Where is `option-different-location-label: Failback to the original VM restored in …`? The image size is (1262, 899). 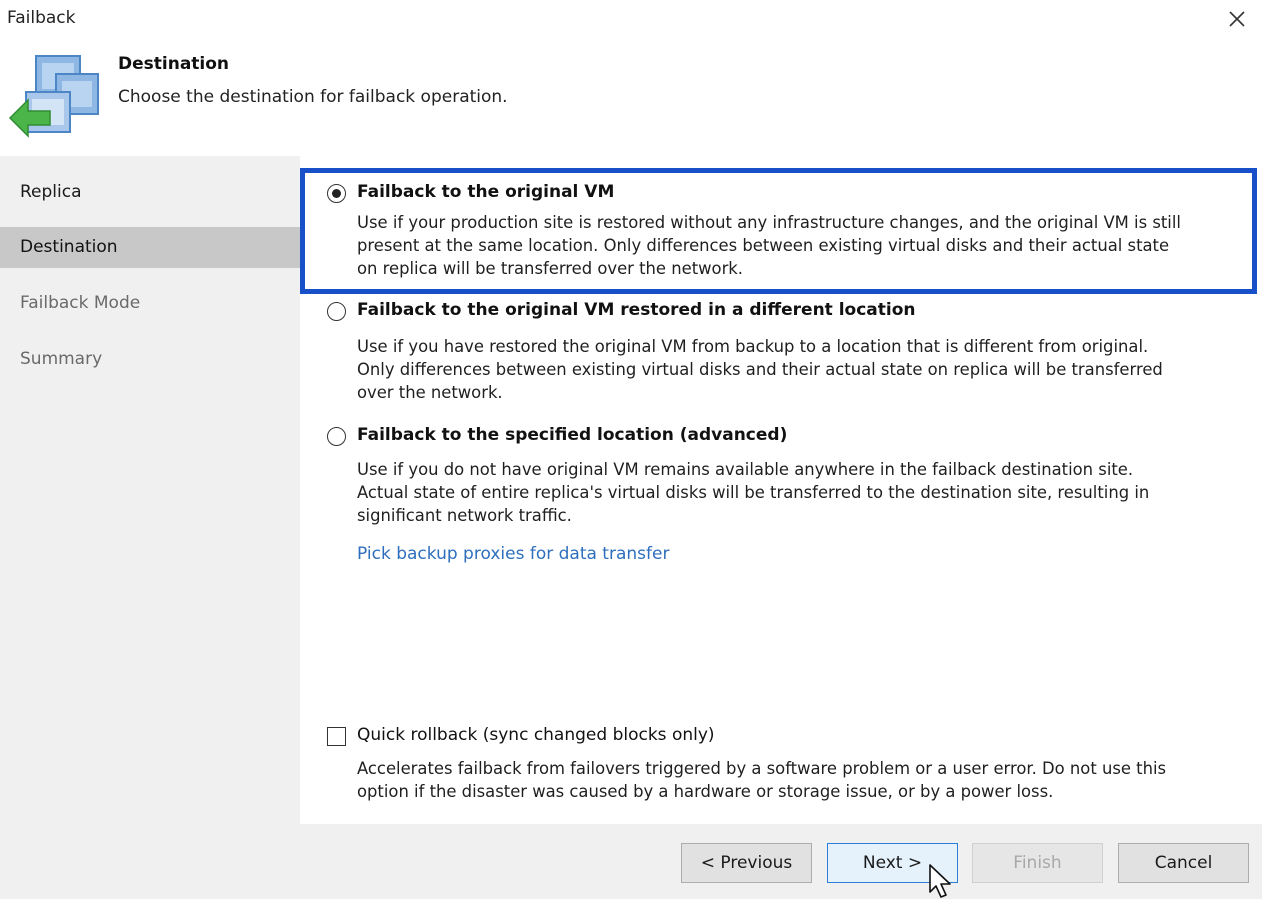
option-different-location-label: Failback to the original VM restored in … is located at coordinates (636, 310).